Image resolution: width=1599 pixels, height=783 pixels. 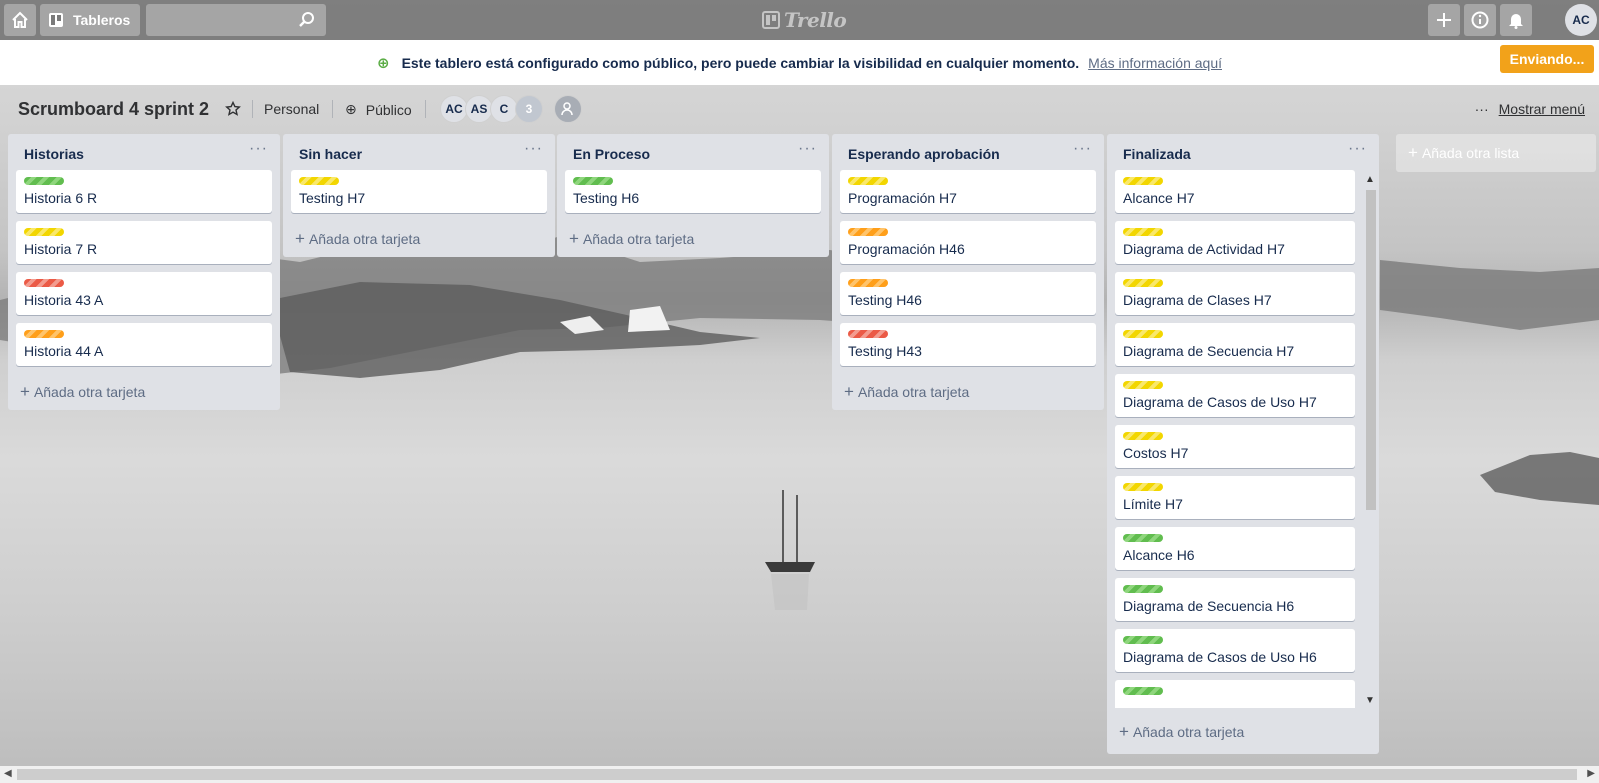 What do you see at coordinates (529, 109) in the screenshot?
I see `extra-members-count: 3` at bounding box center [529, 109].